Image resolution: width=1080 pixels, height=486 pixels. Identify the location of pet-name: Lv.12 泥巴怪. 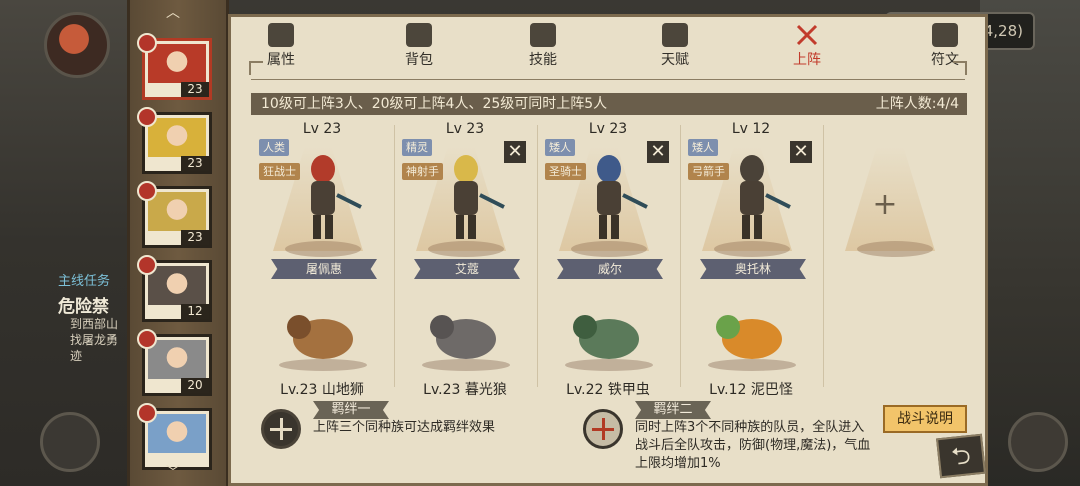
(751, 390).